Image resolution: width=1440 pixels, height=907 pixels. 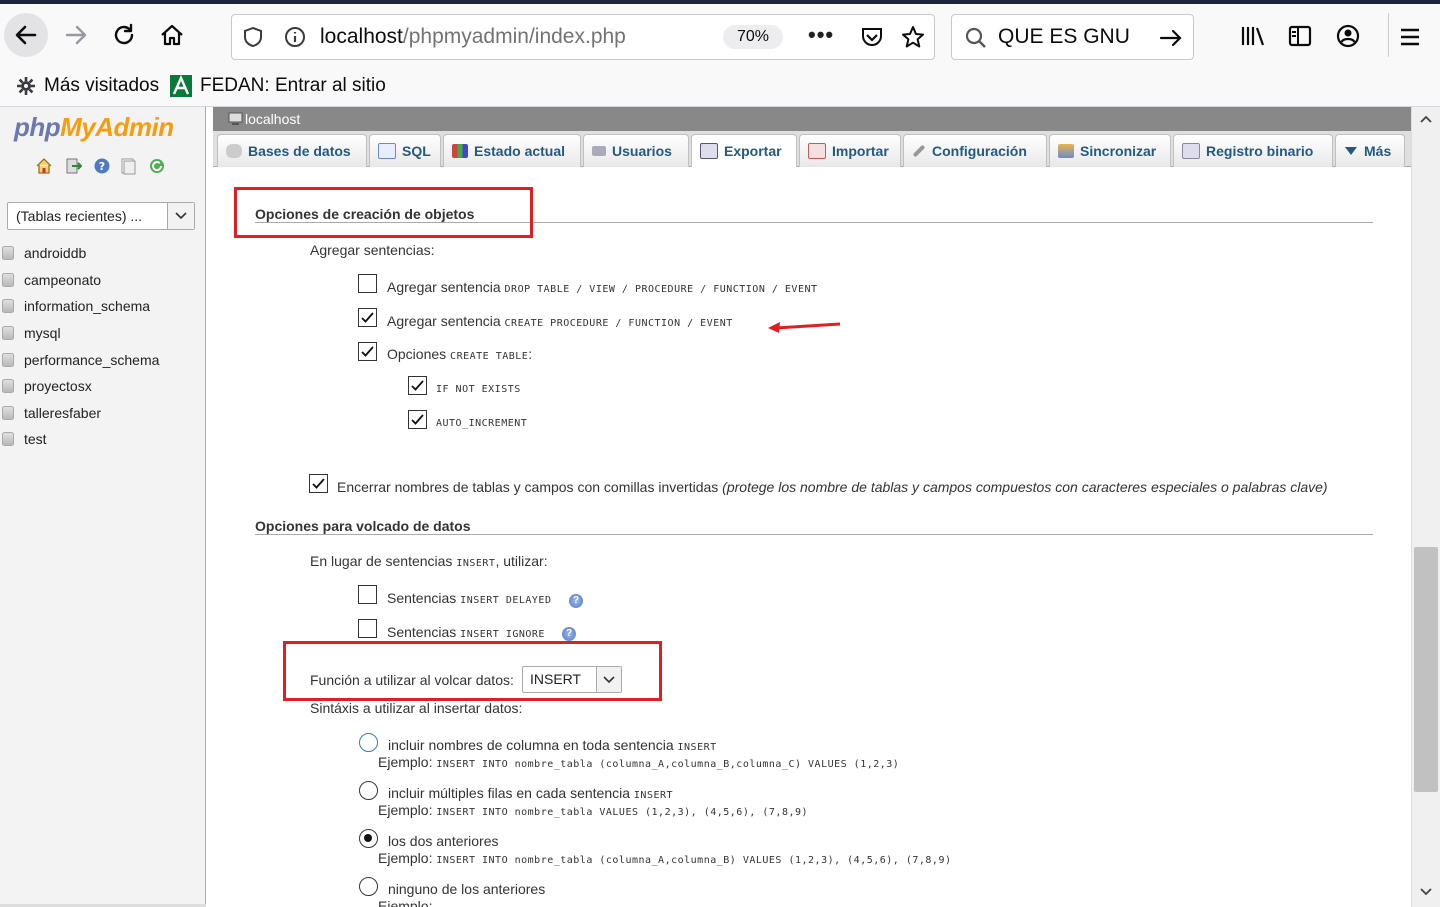 I want to click on tab-configuracion: Configuración, so click(x=975, y=150).